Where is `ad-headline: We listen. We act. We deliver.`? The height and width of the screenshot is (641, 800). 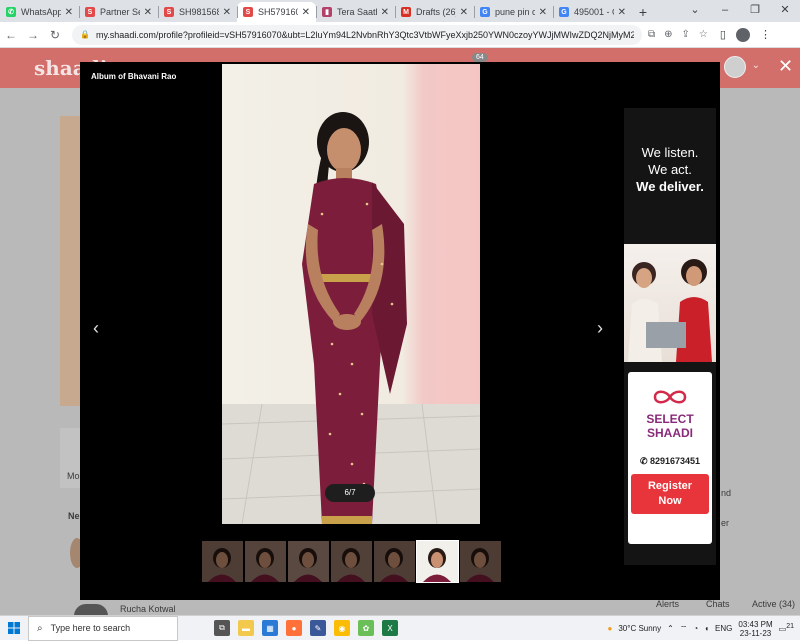
ad-headline: We listen. We act. We deliver. is located at coordinates (670, 169).